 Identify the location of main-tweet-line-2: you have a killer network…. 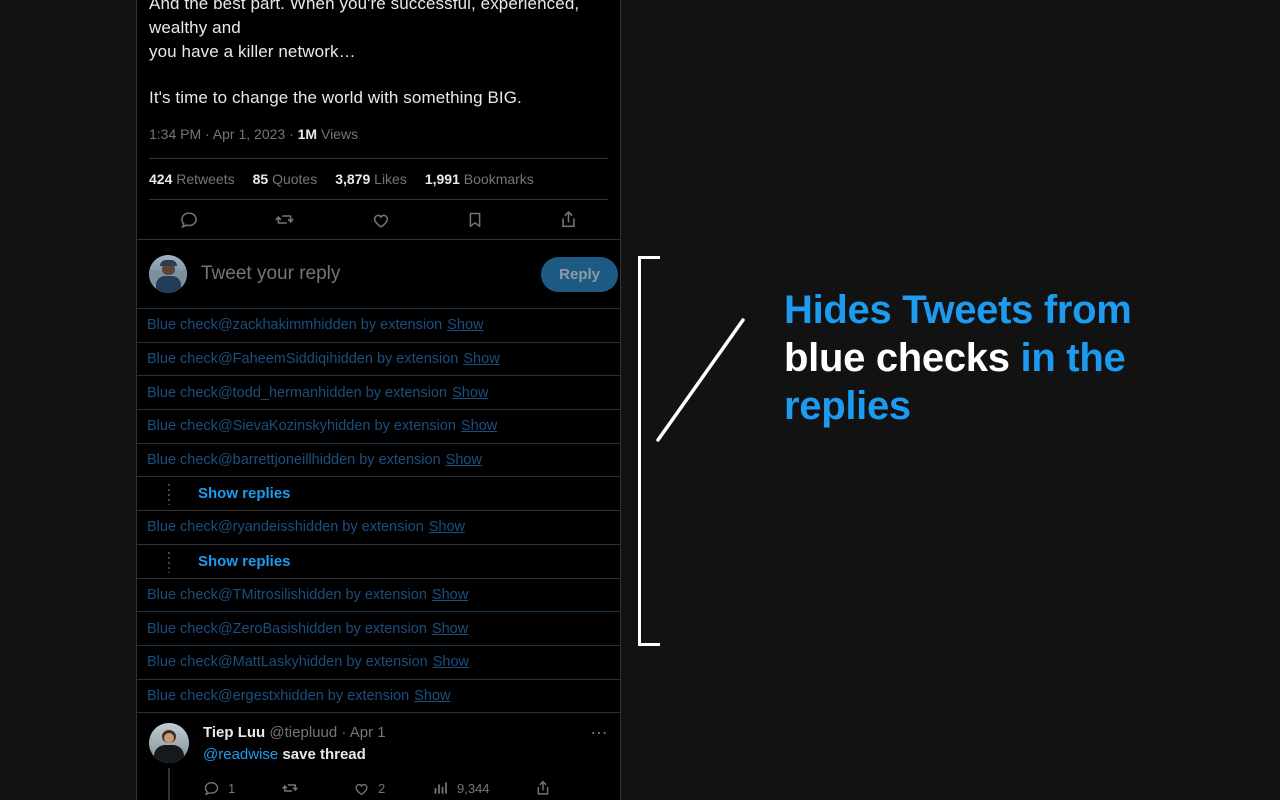
(252, 51).